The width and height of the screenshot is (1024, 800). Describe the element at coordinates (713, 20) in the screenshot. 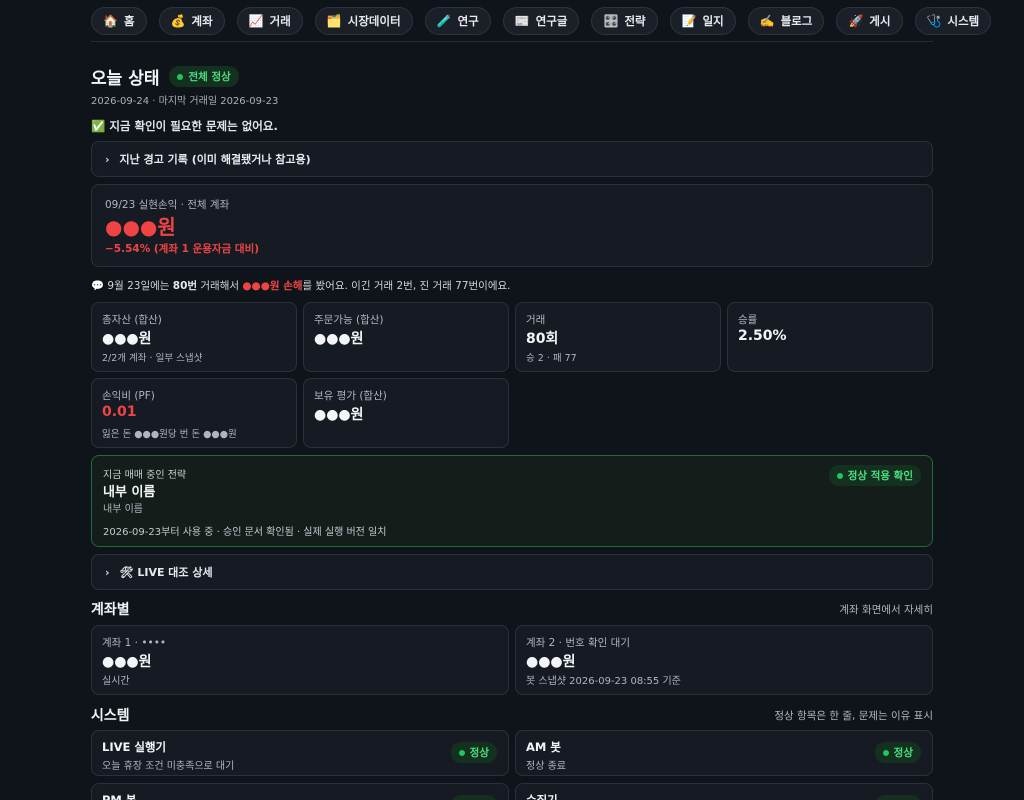

I see `nav-label: 일지` at that location.